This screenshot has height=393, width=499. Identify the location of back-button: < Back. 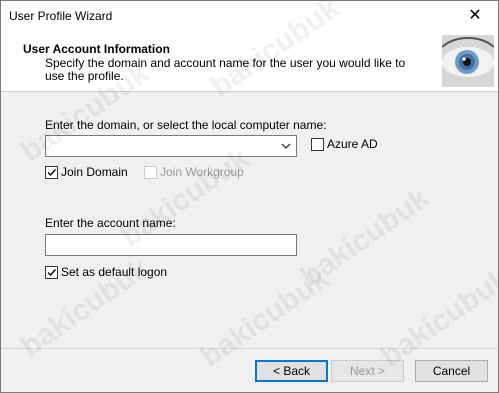
(291, 371).